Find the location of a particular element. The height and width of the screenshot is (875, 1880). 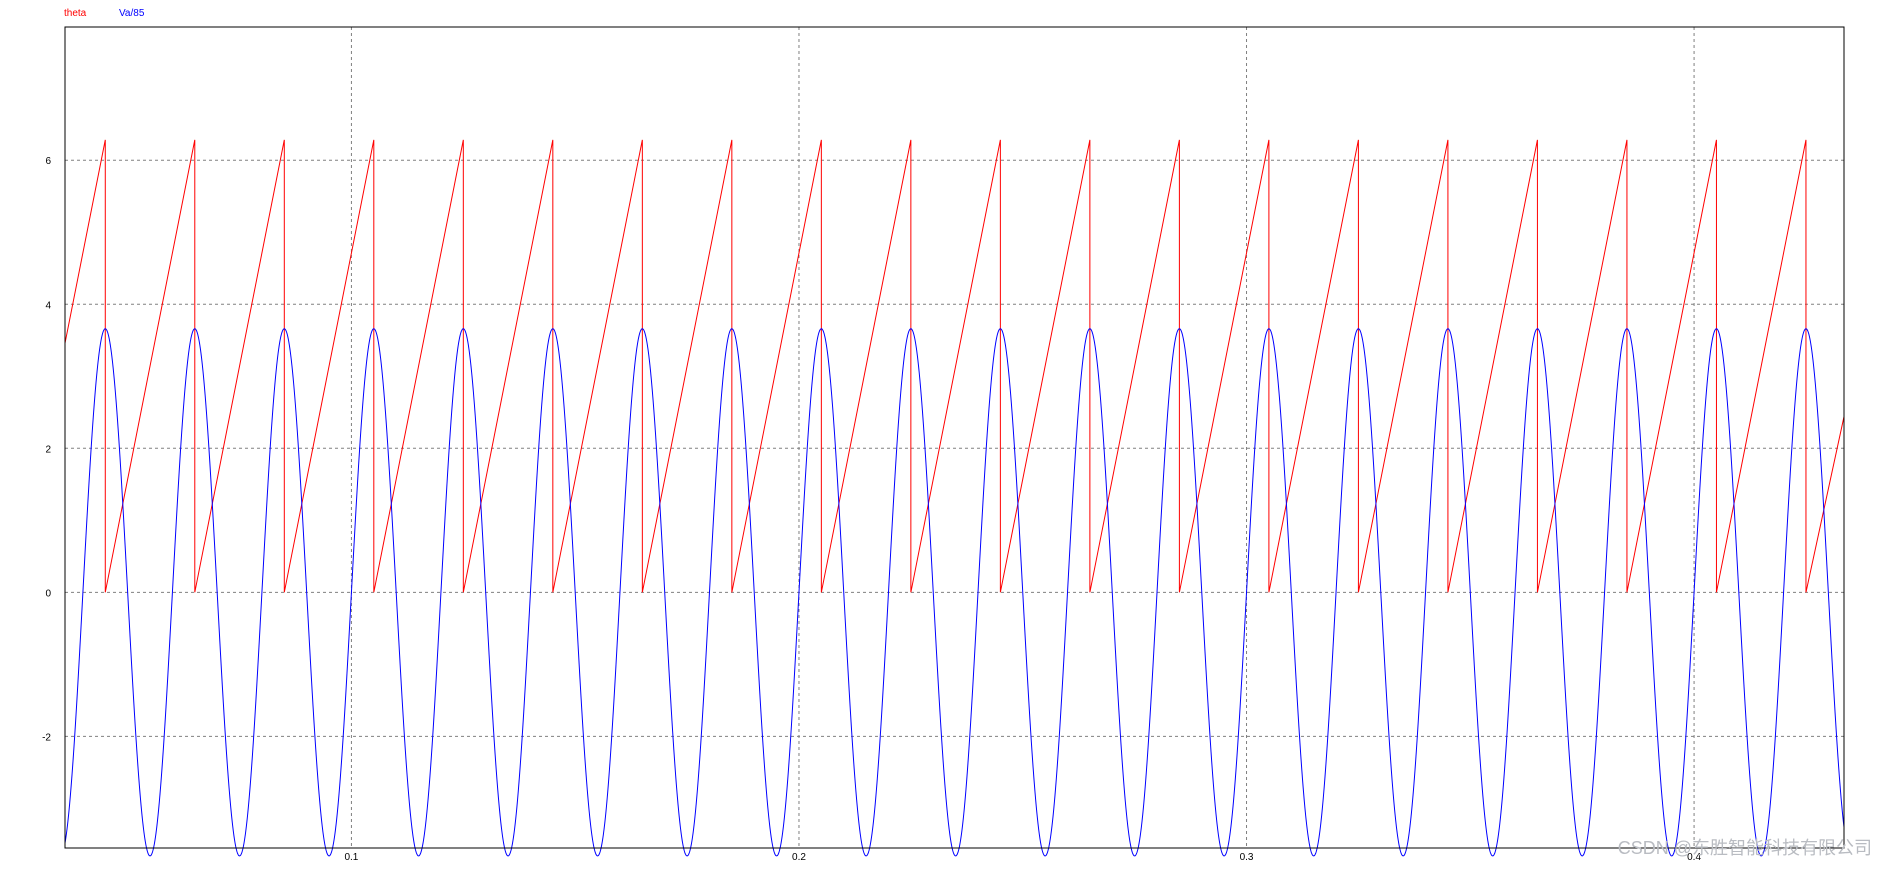

legend-item-va: Va/85 is located at coordinates (131, 14).